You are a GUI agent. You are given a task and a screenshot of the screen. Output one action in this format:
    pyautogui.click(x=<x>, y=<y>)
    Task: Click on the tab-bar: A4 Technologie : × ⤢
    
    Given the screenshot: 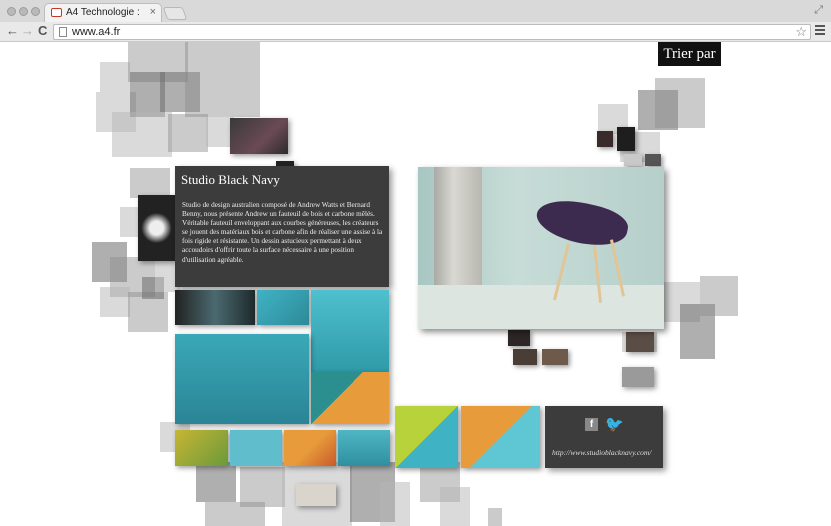 What is the action you would take?
    pyautogui.click(x=415, y=11)
    